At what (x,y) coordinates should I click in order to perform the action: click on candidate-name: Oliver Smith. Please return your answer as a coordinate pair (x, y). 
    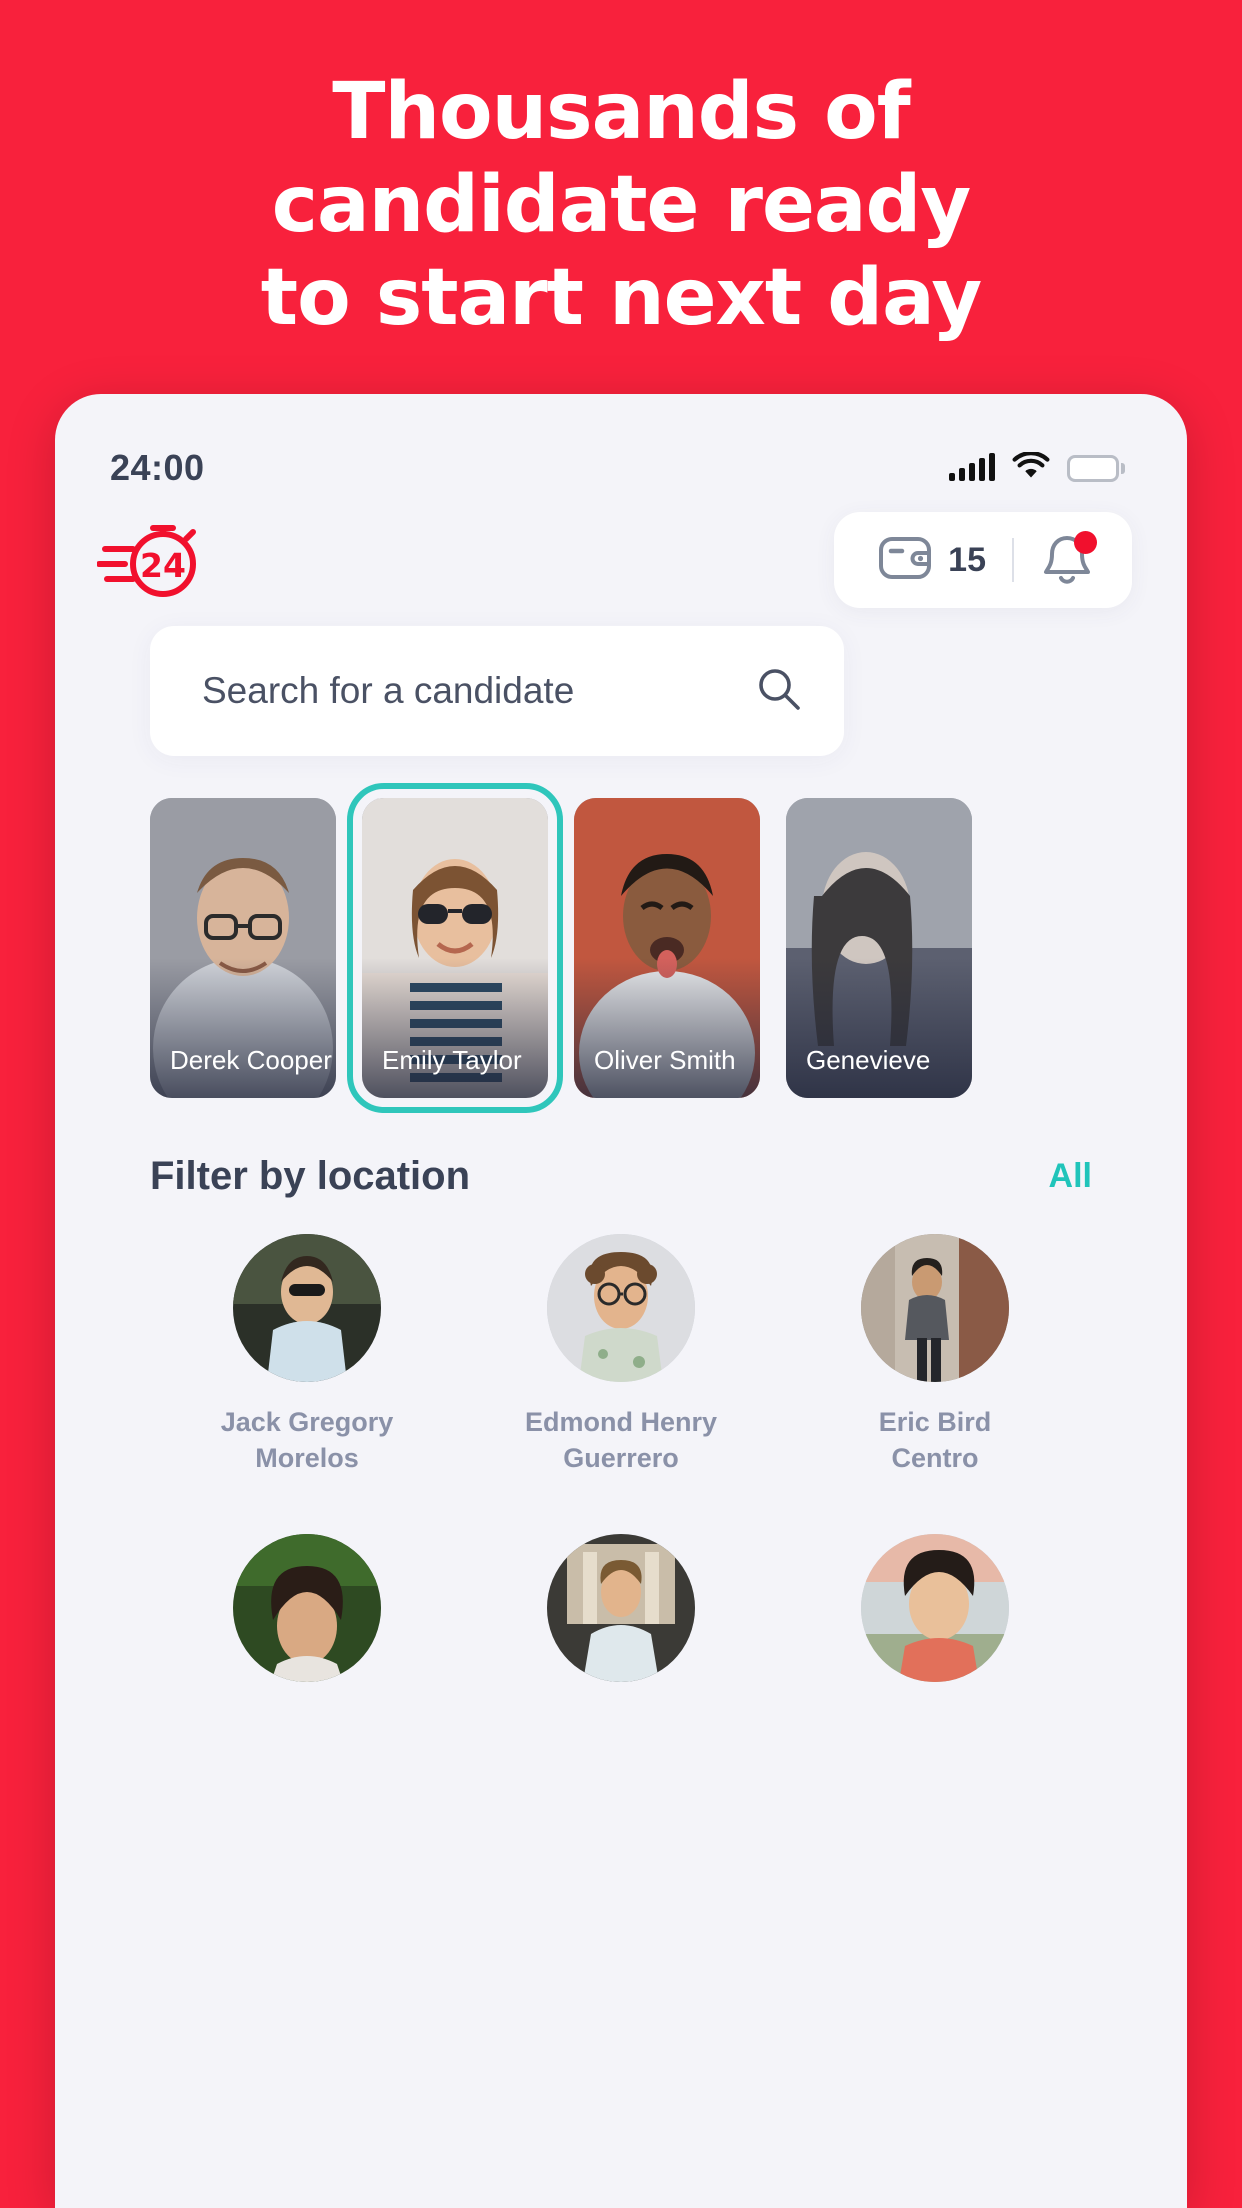
    Looking at the image, I should click on (665, 1060).